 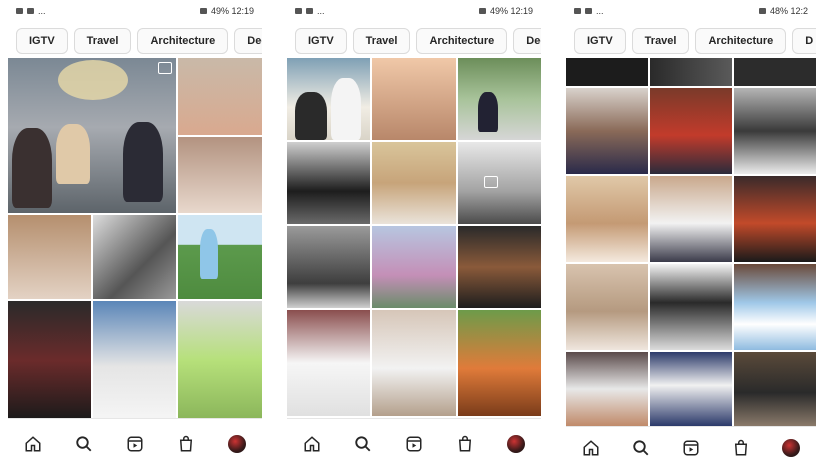 I want to click on chip-decor: D, so click(x=804, y=41).